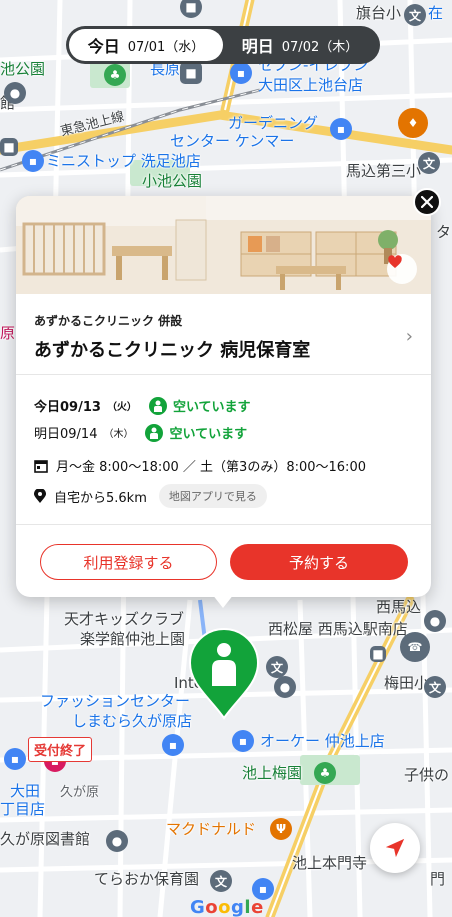 The width and height of the screenshot is (452, 917). Describe the element at coordinates (115, 701) in the screenshot. I see `map-label: ファッションセンター` at that location.